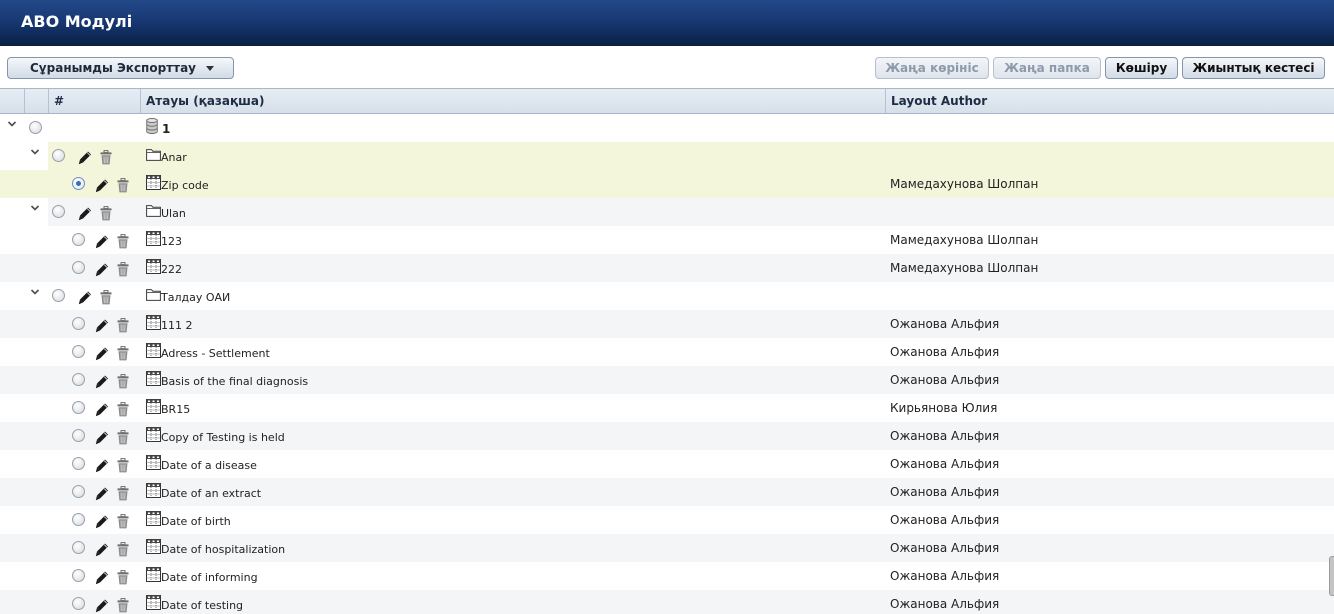 The width and height of the screenshot is (1334, 614). Describe the element at coordinates (196, 521) in the screenshot. I see `row-name: Date of birth` at that location.